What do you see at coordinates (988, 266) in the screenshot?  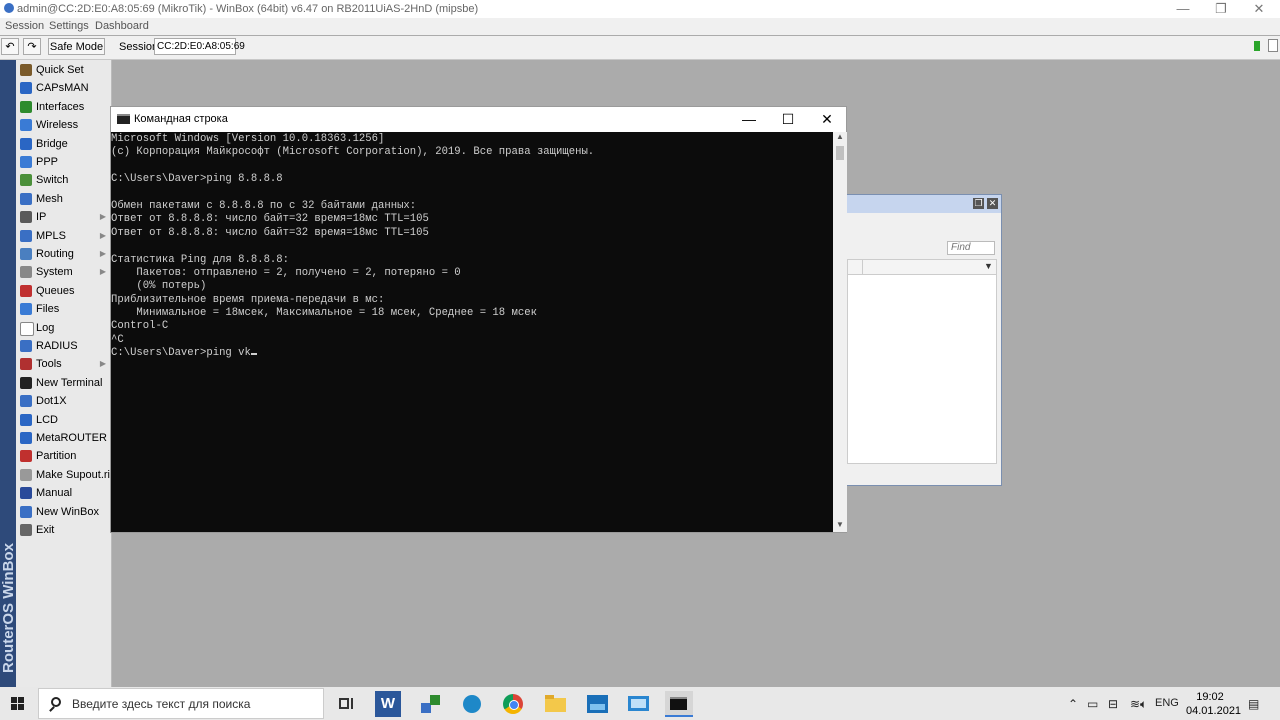 I see `chevron-down-icon: ▼` at bounding box center [988, 266].